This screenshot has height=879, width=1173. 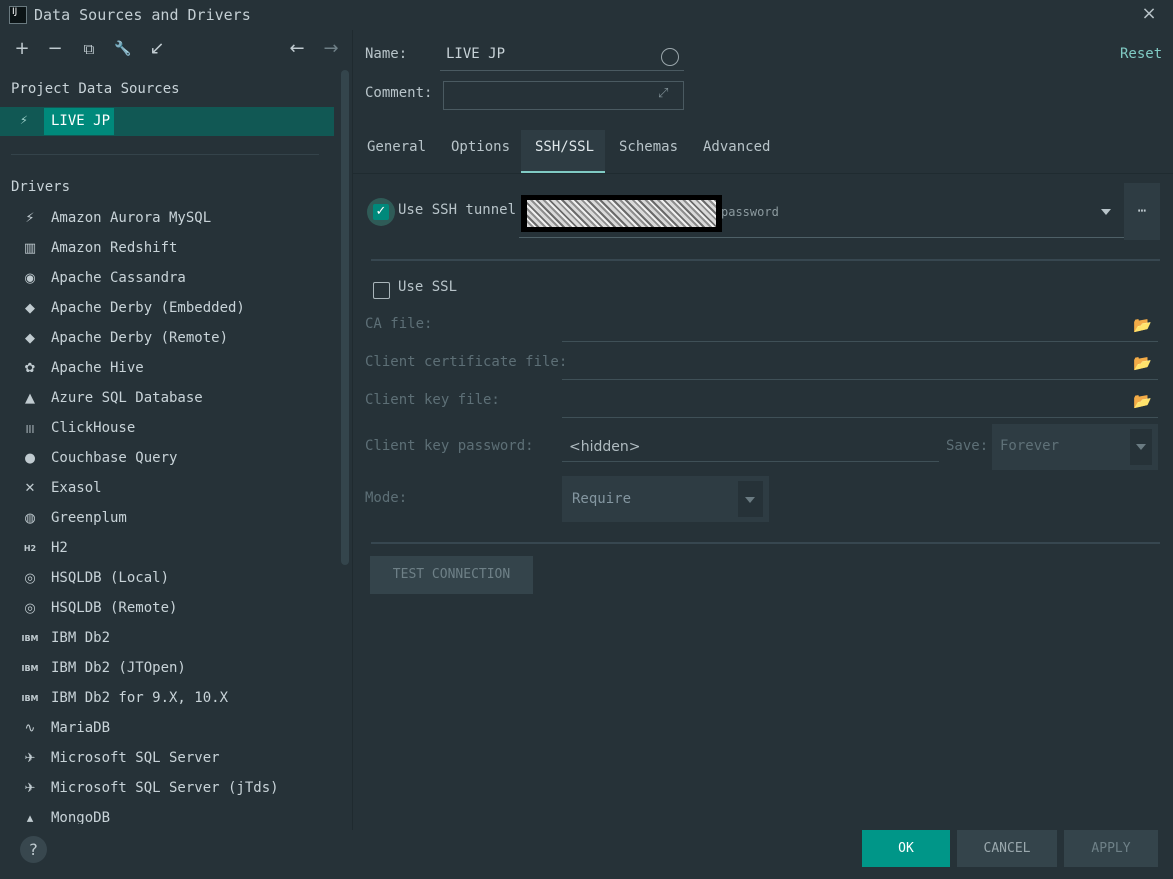 I want to click on wrench-icon: 🔧, so click(x=123, y=49).